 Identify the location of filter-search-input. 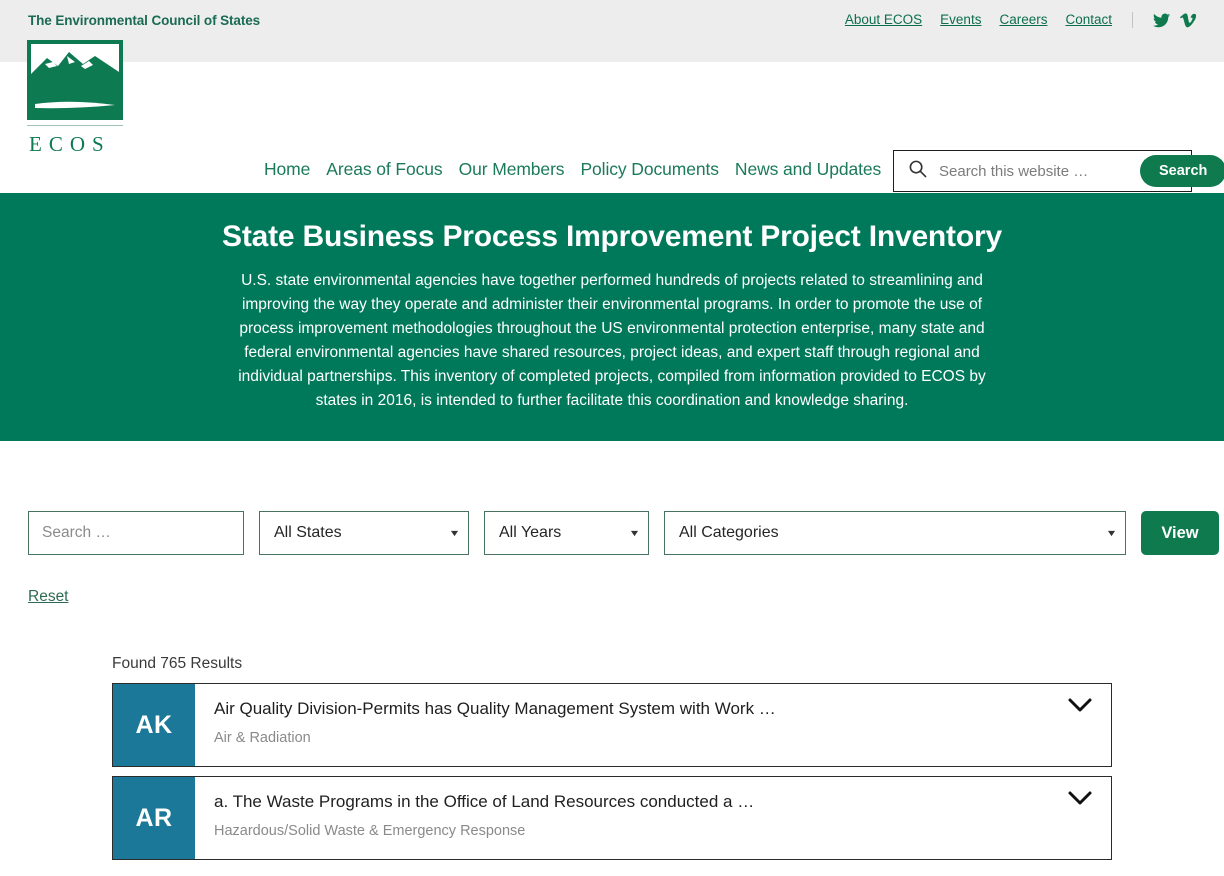
(136, 533).